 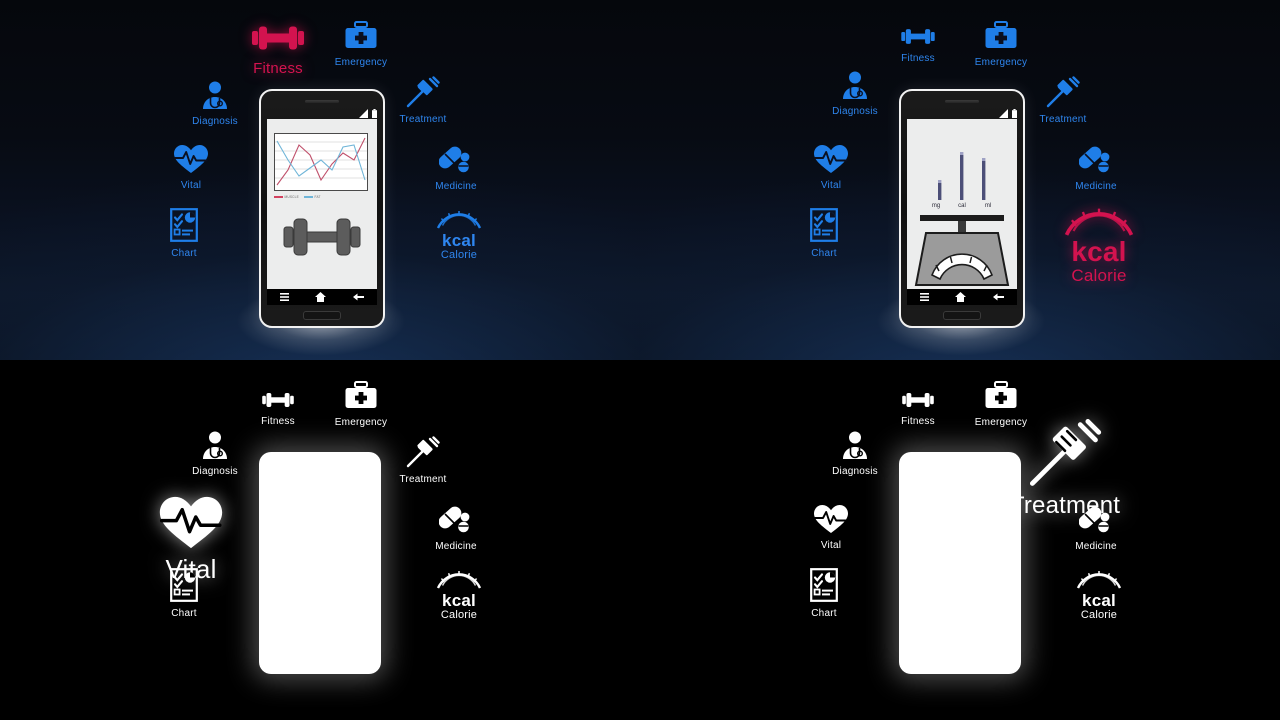 I want to click on icon-treatment: Treatment, so click(x=423, y=460).